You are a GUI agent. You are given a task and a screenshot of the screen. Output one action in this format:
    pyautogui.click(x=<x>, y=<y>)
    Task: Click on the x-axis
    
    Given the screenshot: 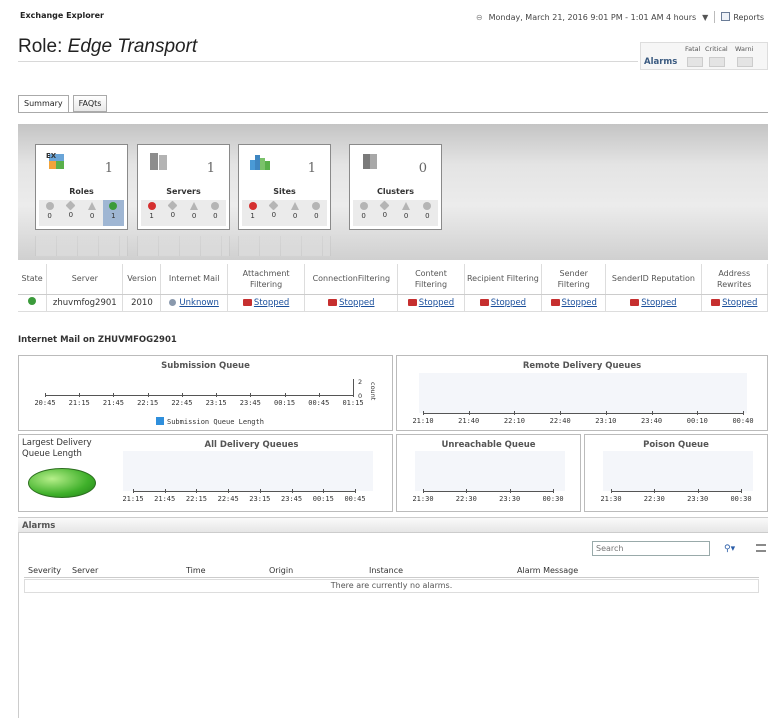 What is the action you would take?
    pyautogui.click(x=488, y=491)
    